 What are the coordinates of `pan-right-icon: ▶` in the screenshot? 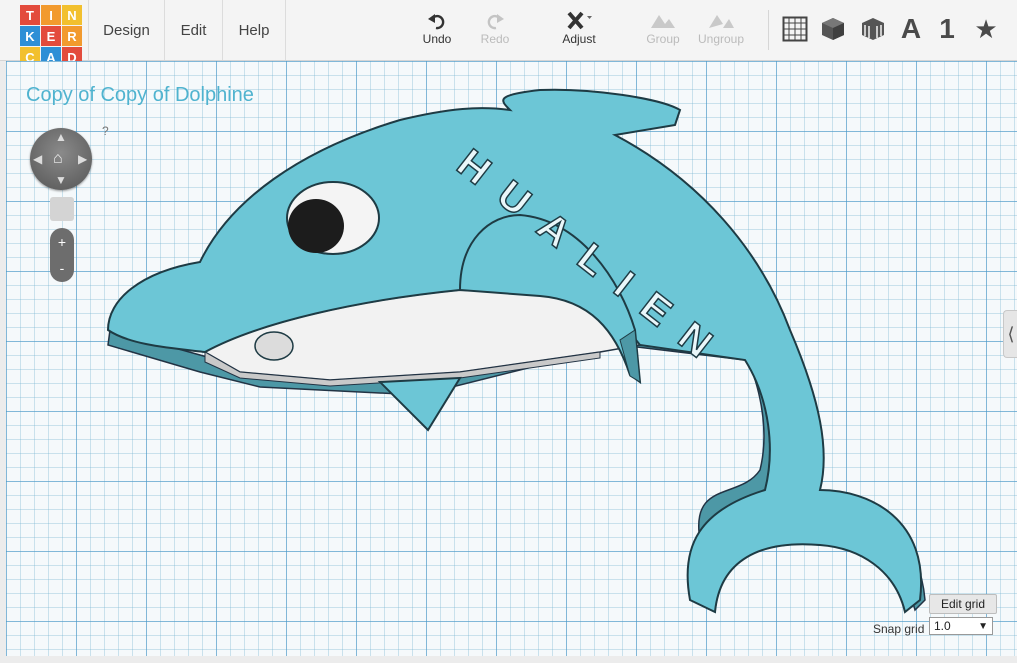 It's located at (82, 159).